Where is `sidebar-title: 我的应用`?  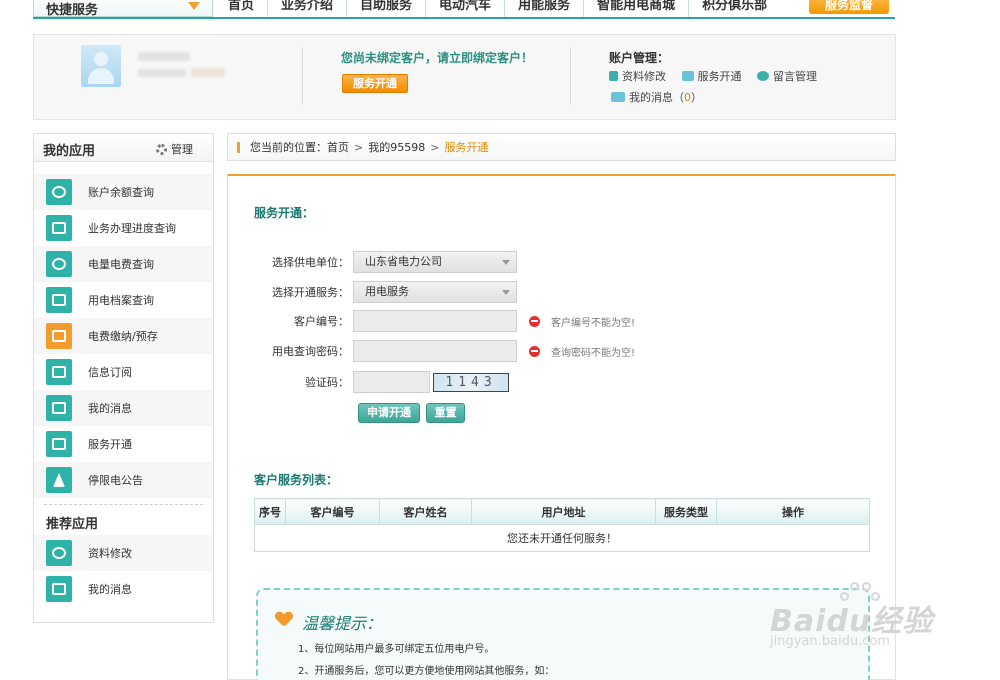 sidebar-title: 我的应用 is located at coordinates (69, 151).